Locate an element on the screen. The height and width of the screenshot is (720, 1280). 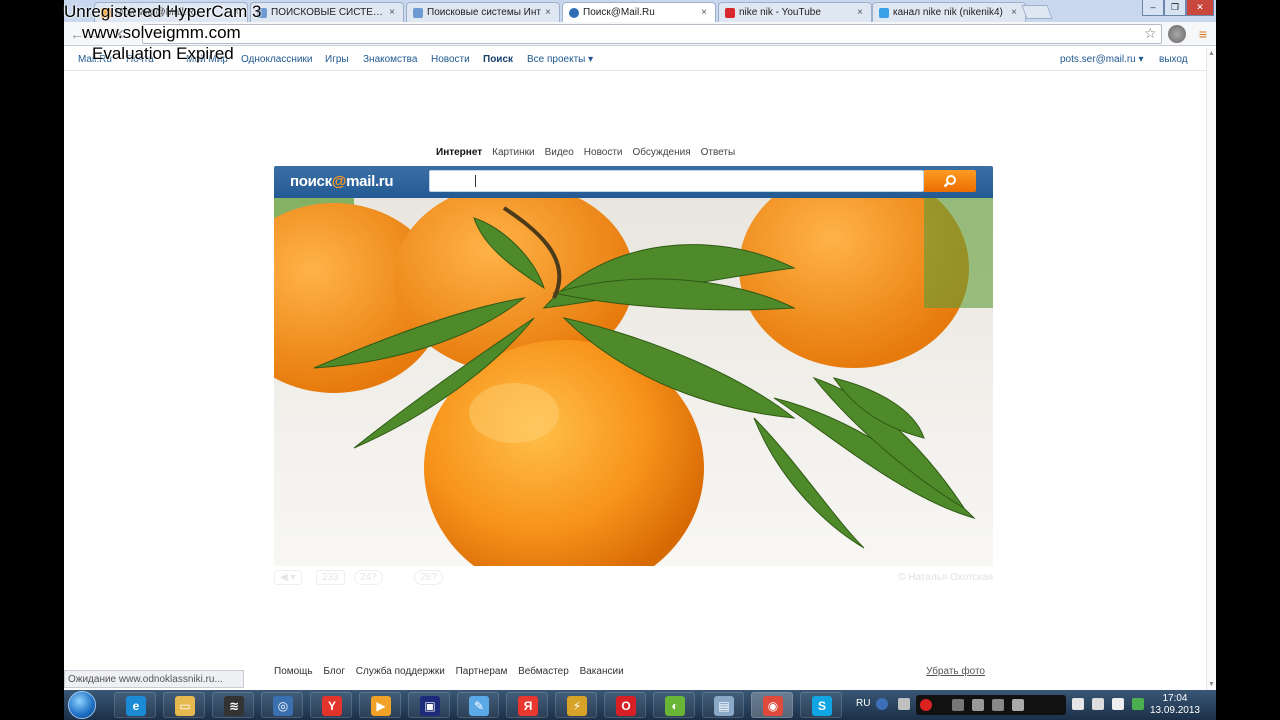
tab-poiskovye-sistemy-int: Поисковые системы Инт × is located at coordinates (483, 12).